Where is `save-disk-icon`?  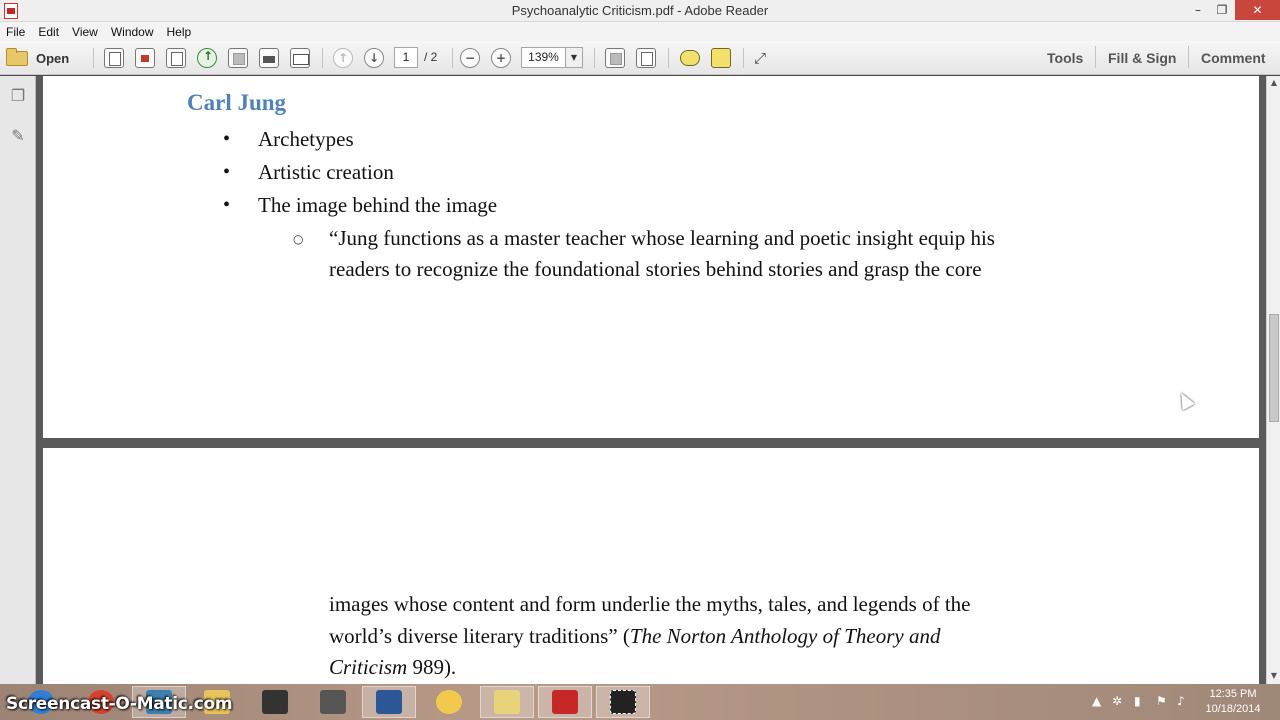
save-disk-icon is located at coordinates (238, 58).